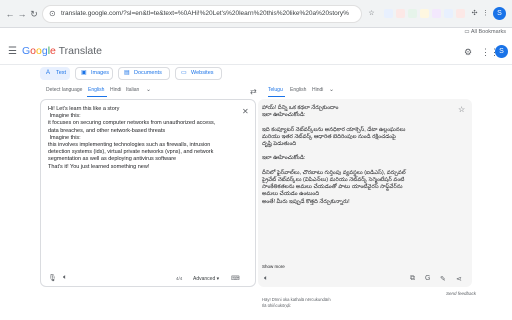 The width and height of the screenshot is (512, 320). I want to click on advanced-label: Advanced, so click(204, 279).